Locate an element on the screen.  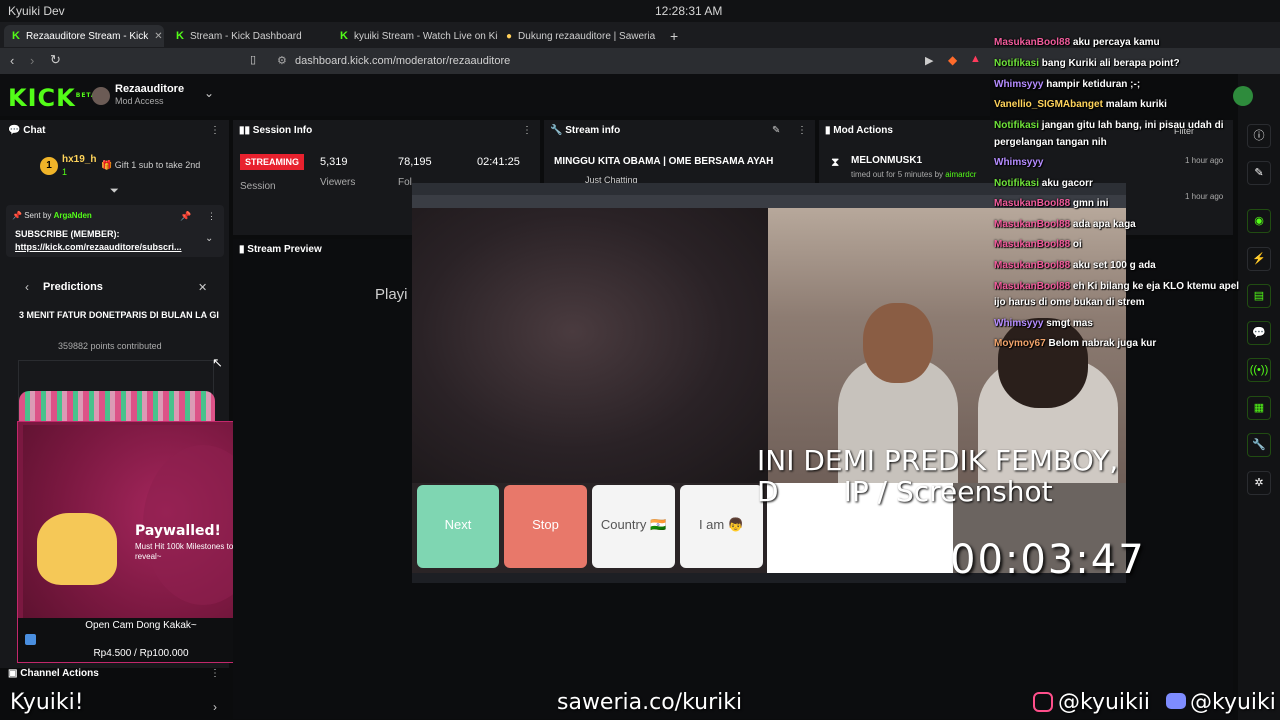
broadcast-icon: ((•)) is located at coordinates (1259, 370).